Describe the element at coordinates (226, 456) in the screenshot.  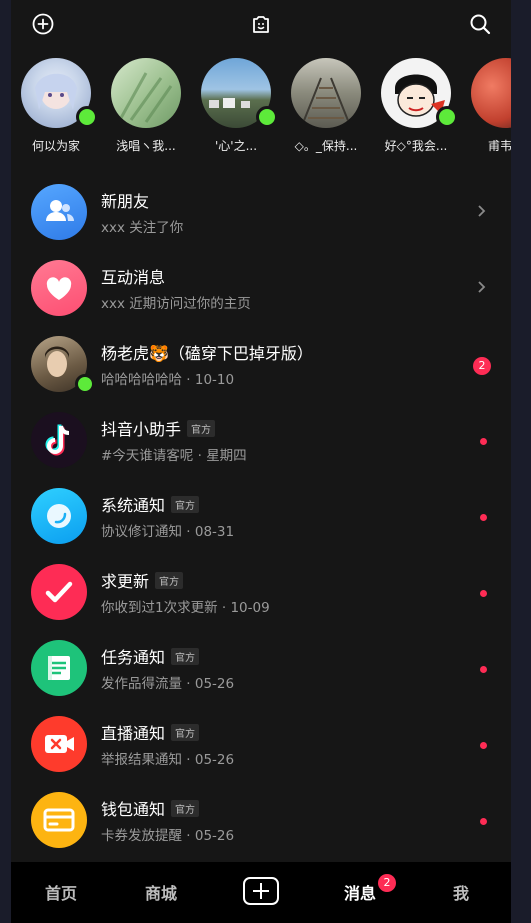
I see `message-time: 星期四` at that location.